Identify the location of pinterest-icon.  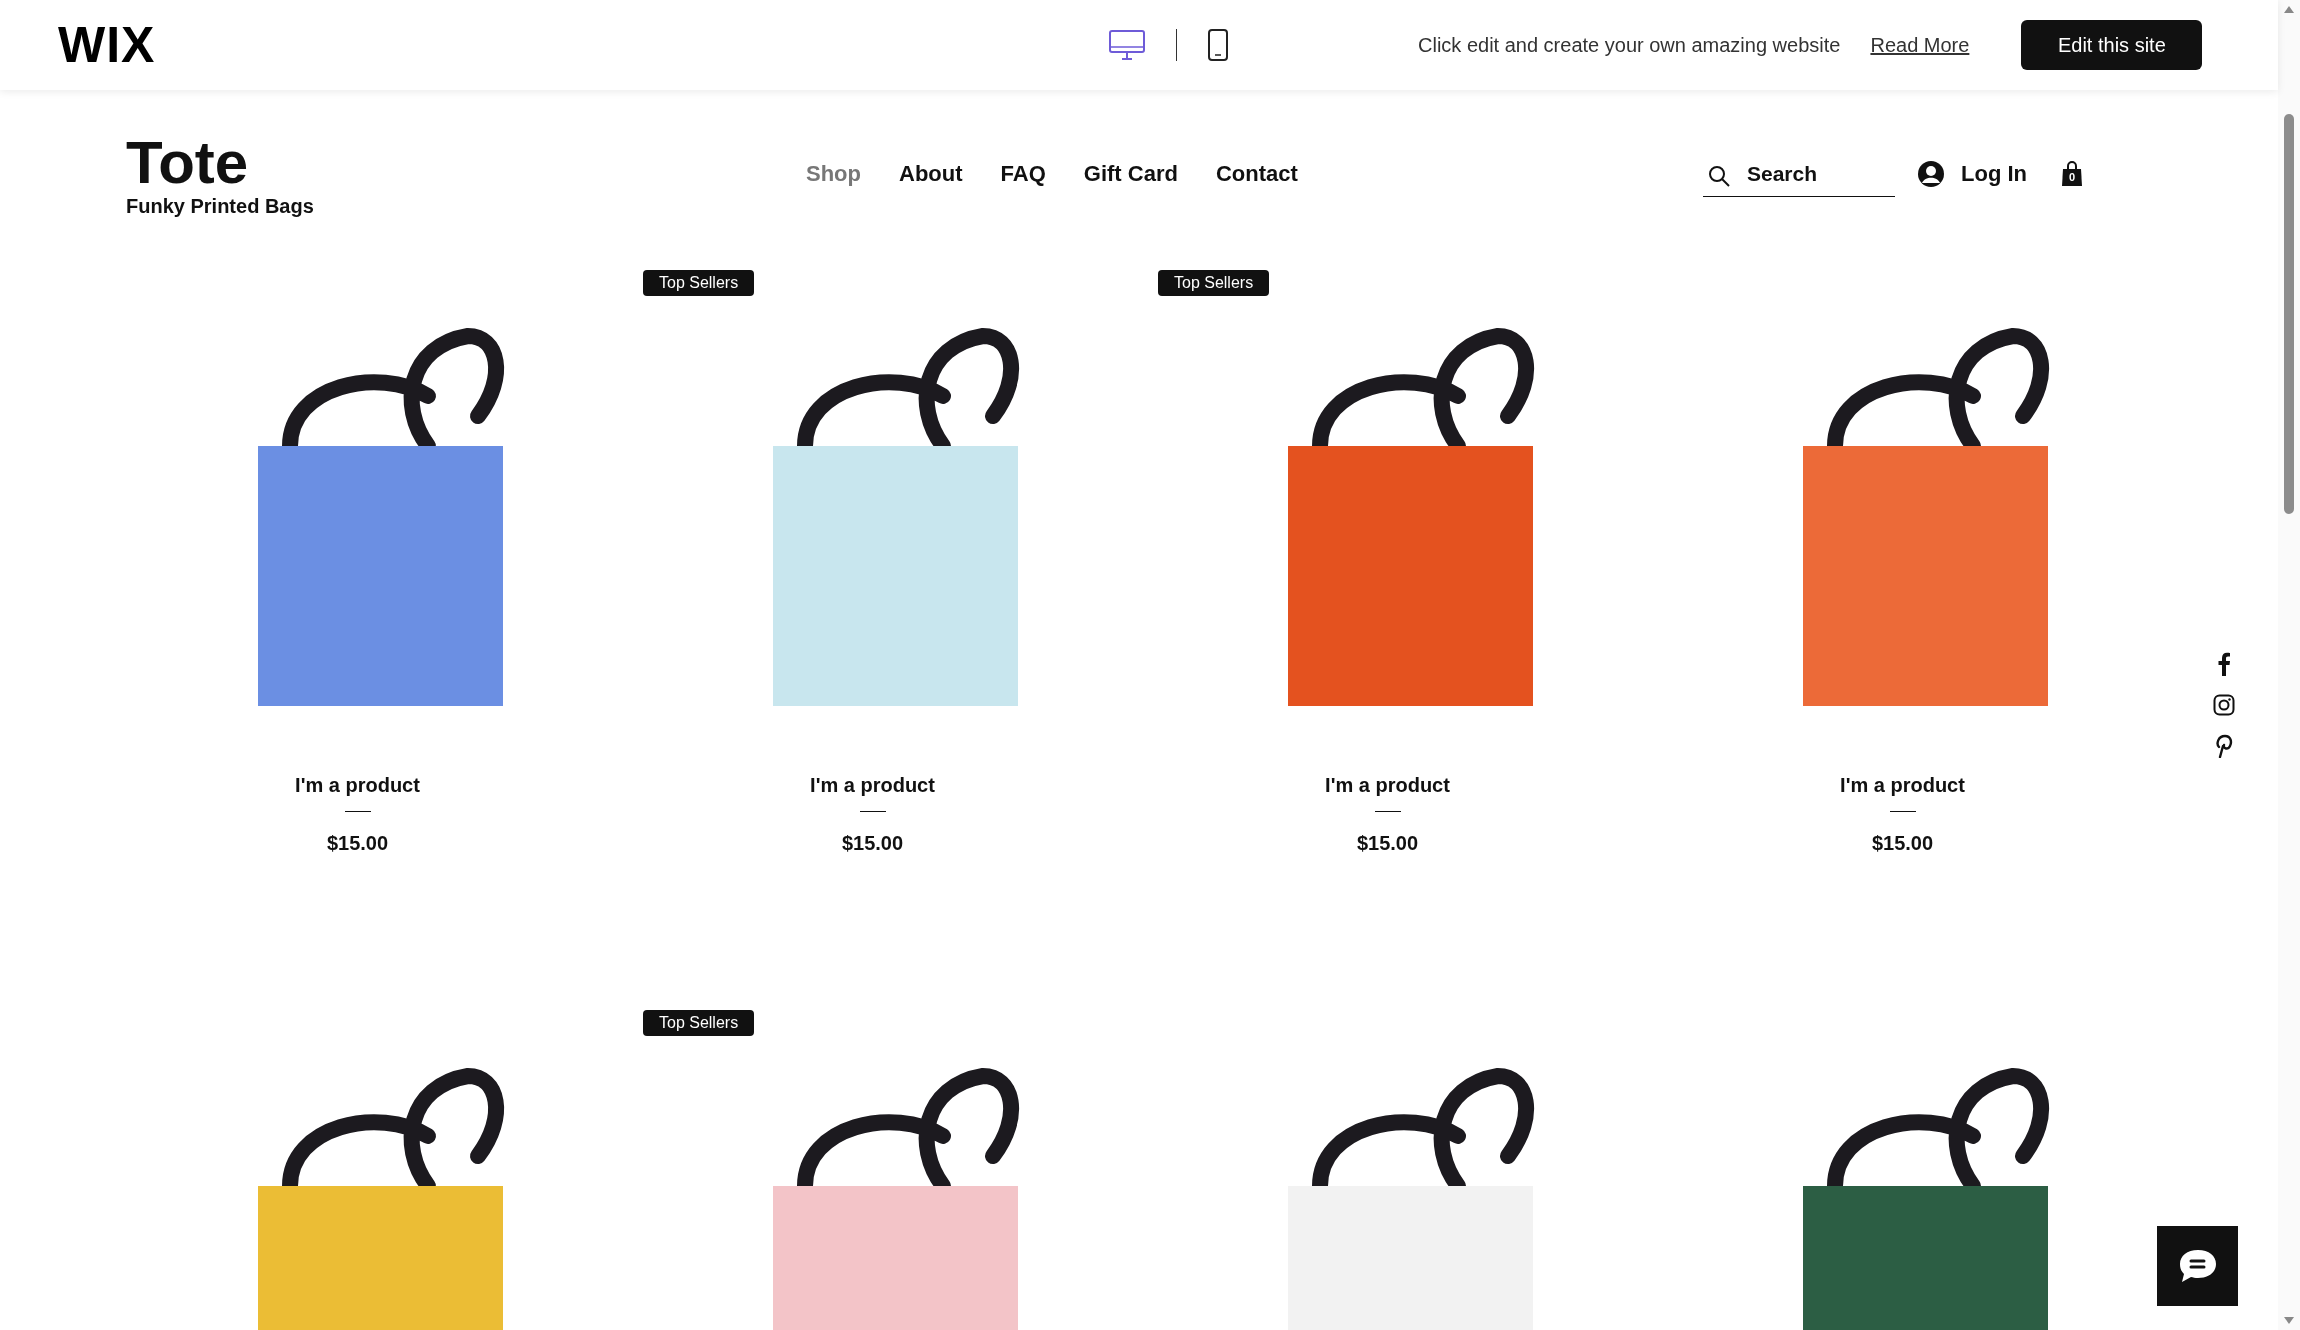
(2224, 746).